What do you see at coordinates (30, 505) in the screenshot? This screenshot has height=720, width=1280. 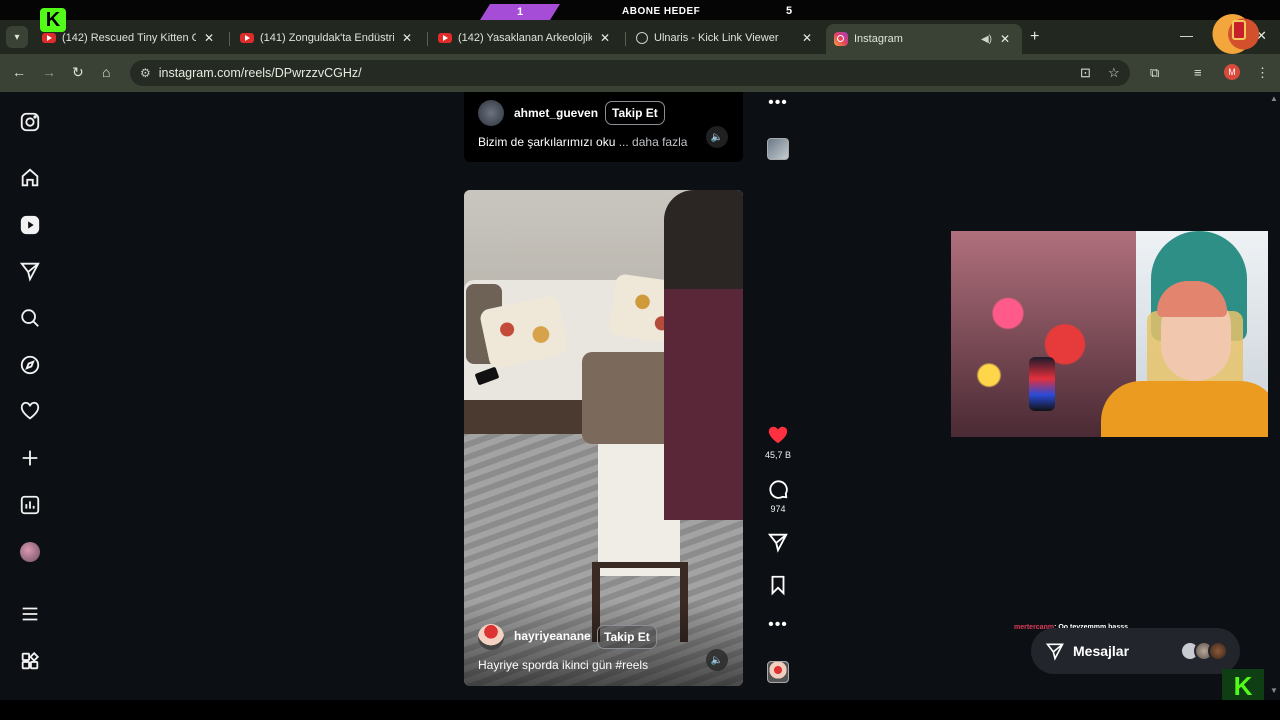 I see `dashboard-icon` at bounding box center [30, 505].